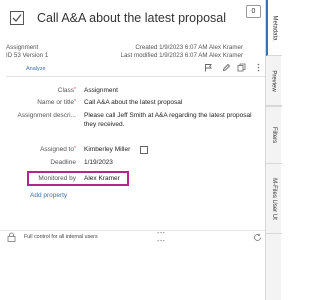  What do you see at coordinates (66, 90) in the screenshot?
I see `property-label: Class*` at bounding box center [66, 90].